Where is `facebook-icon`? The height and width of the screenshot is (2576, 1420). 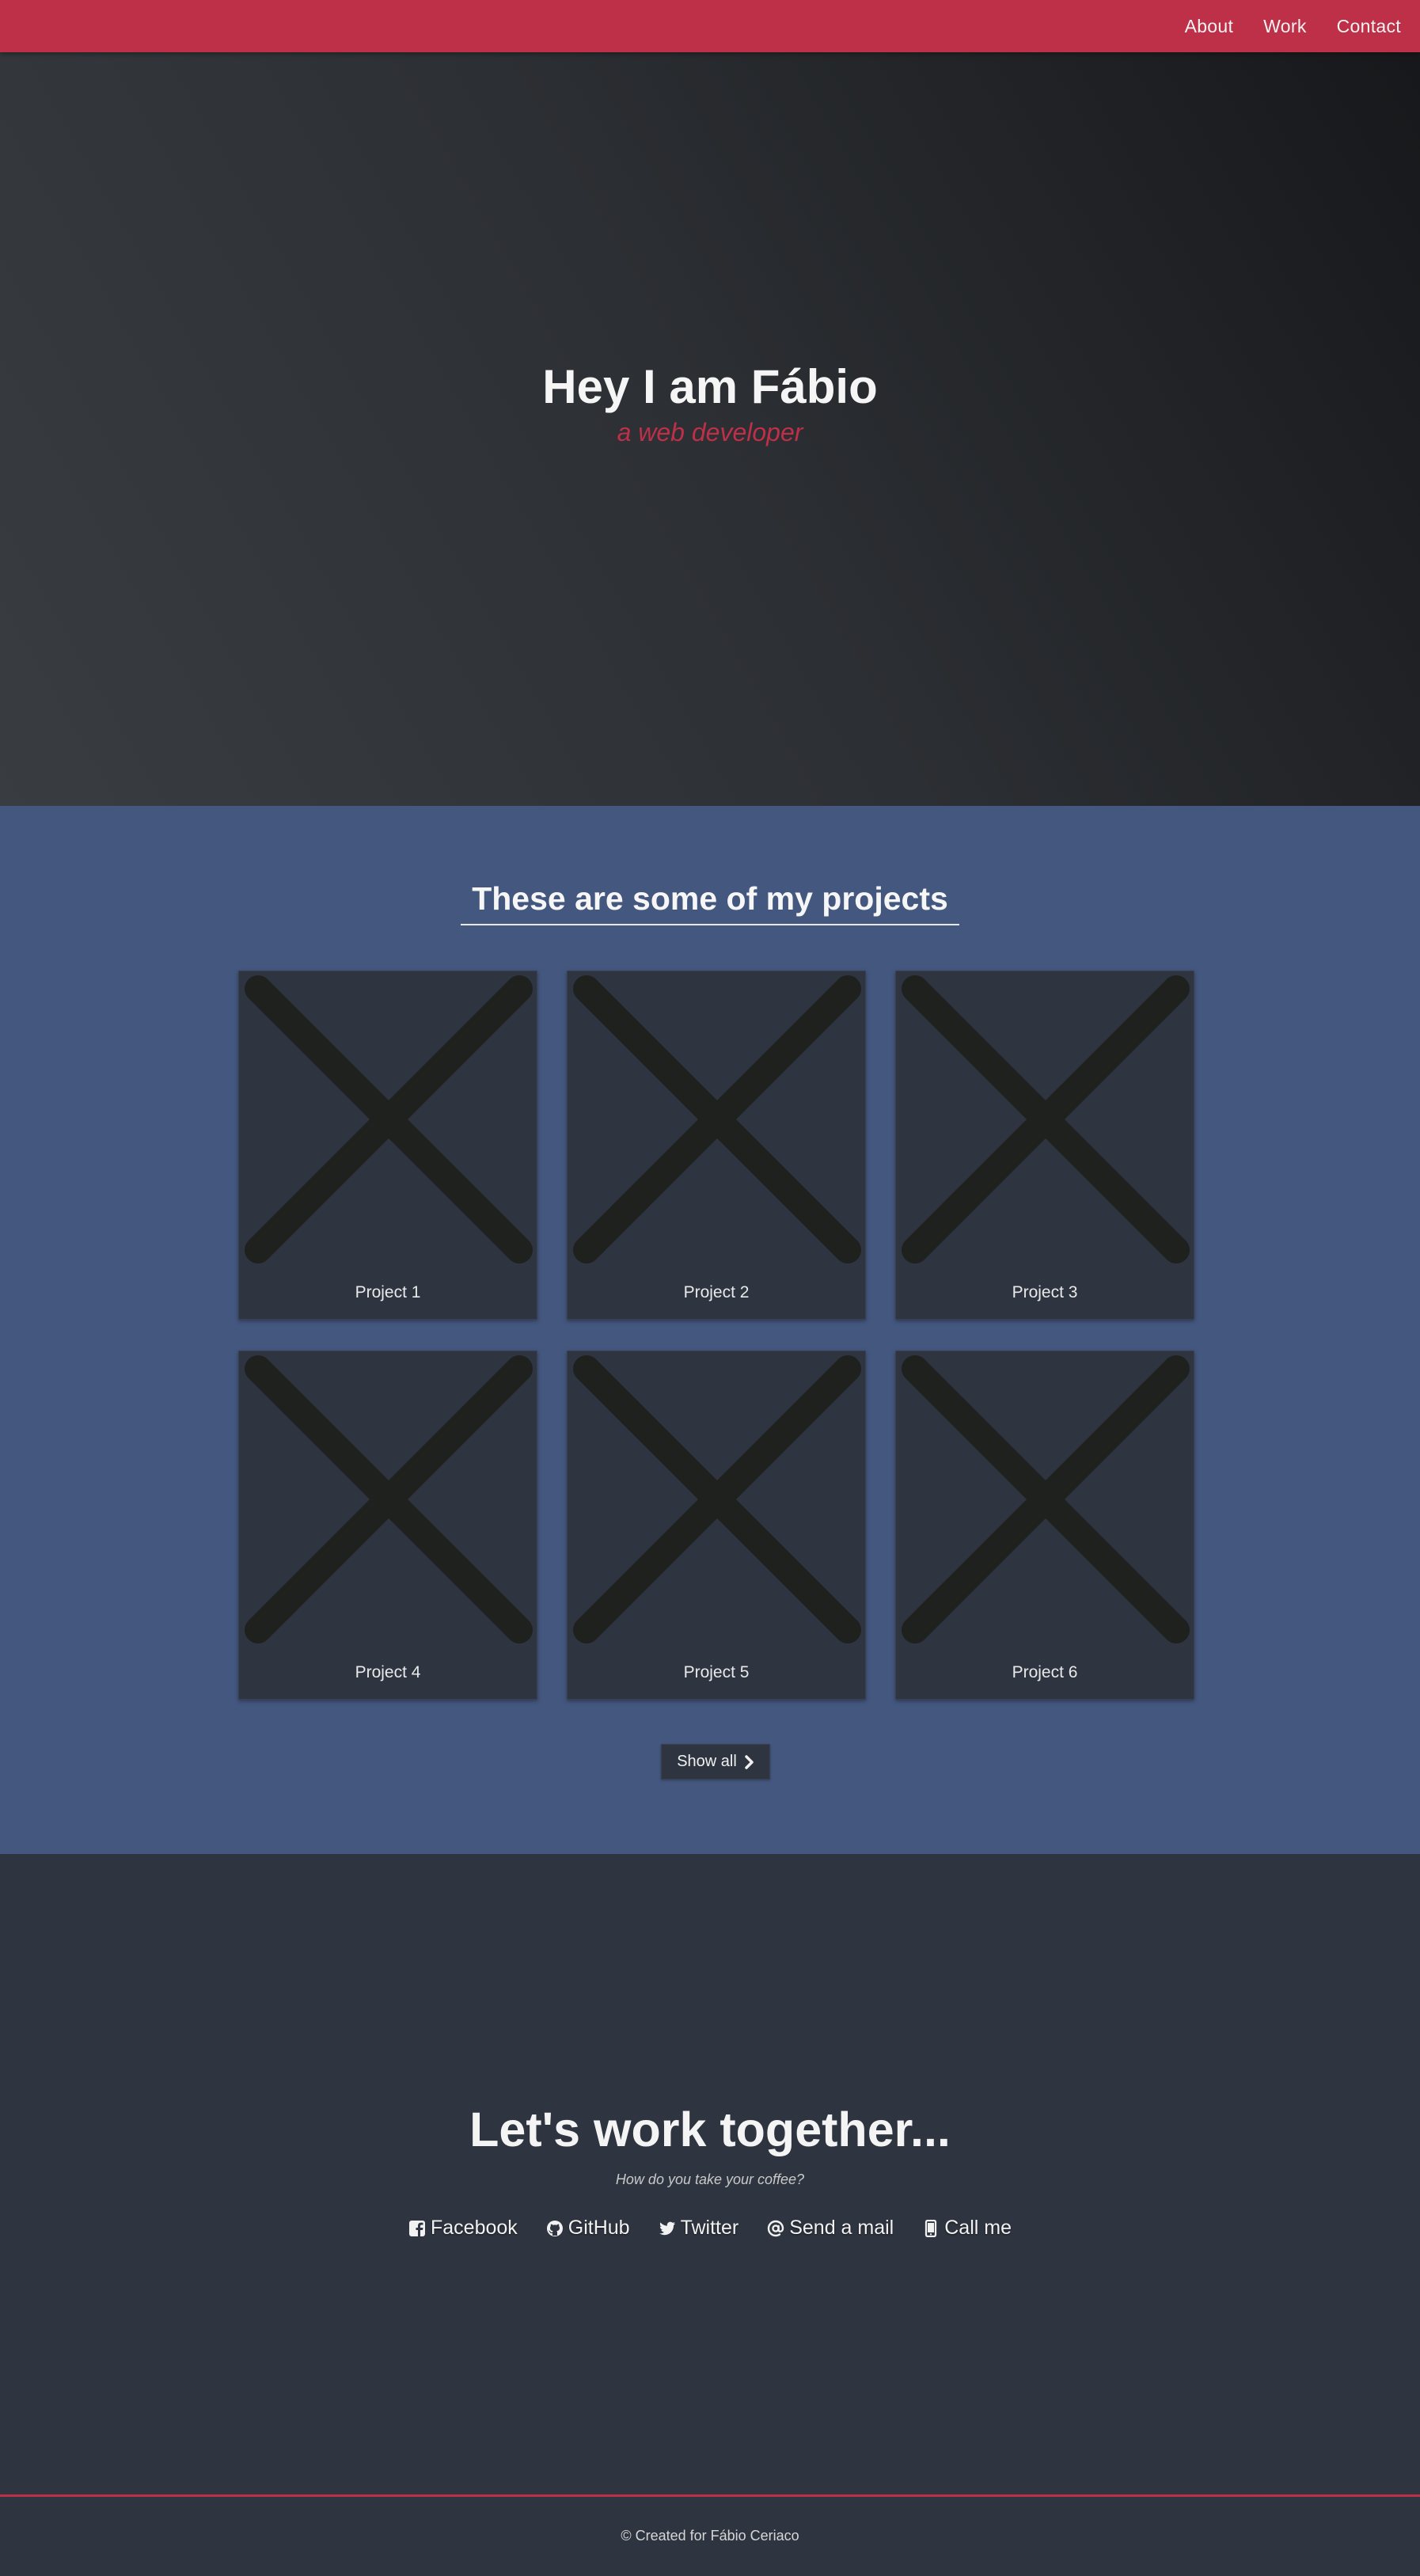
facebook-icon is located at coordinates (417, 2228).